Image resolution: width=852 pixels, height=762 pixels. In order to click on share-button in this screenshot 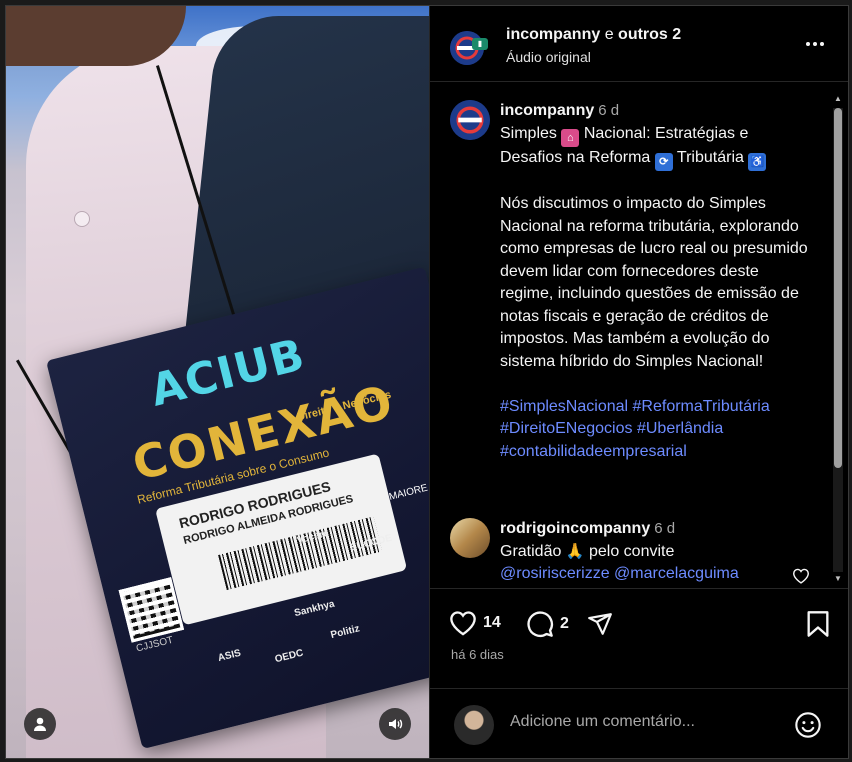, I will do `click(600, 624)`.